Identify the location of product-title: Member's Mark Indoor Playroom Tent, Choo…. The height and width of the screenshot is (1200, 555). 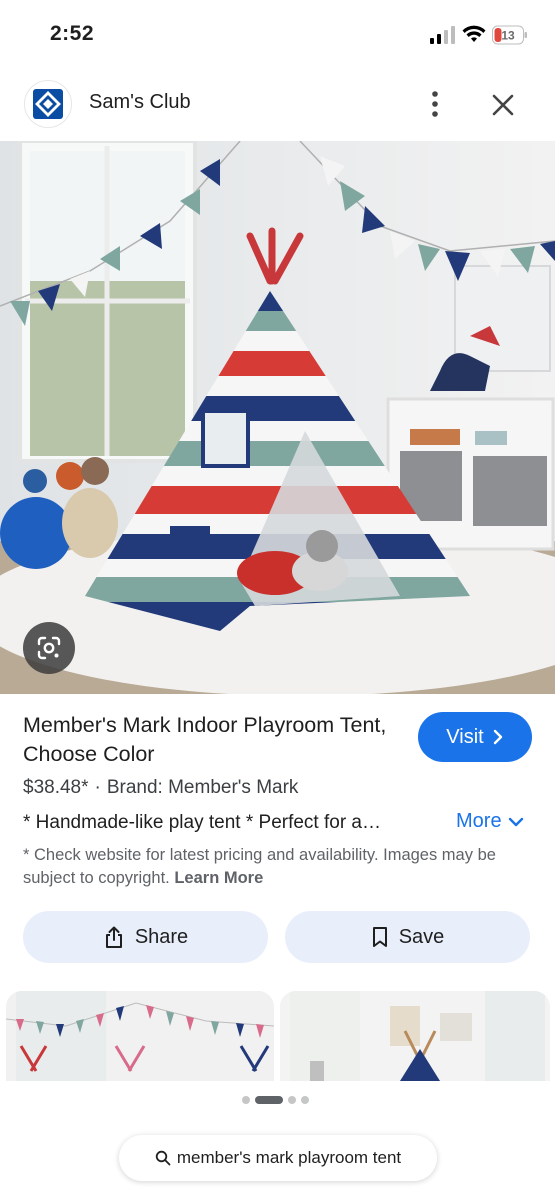
(208, 740).